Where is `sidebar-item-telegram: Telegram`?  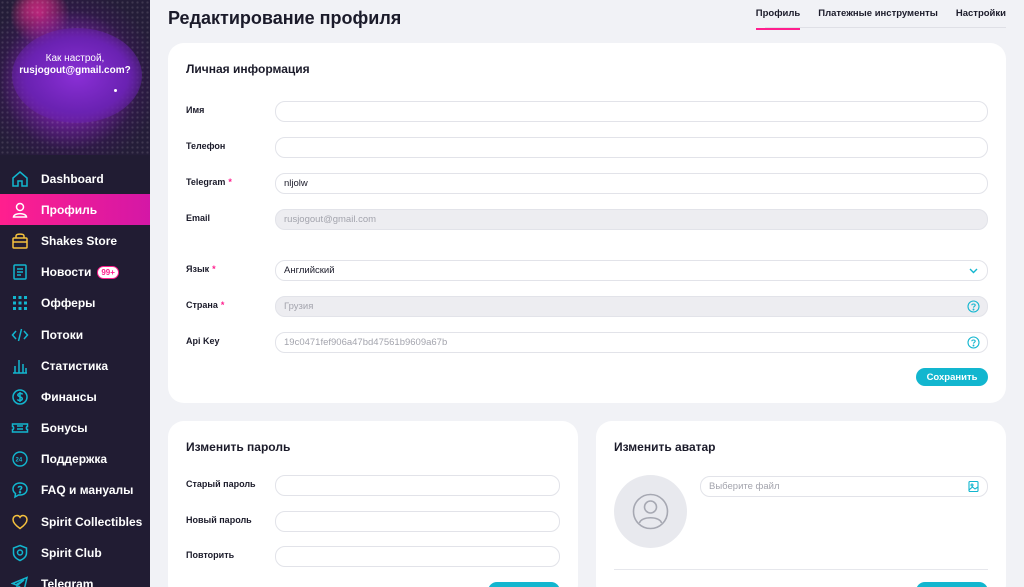
sidebar-item-telegram: Telegram is located at coordinates (75, 577).